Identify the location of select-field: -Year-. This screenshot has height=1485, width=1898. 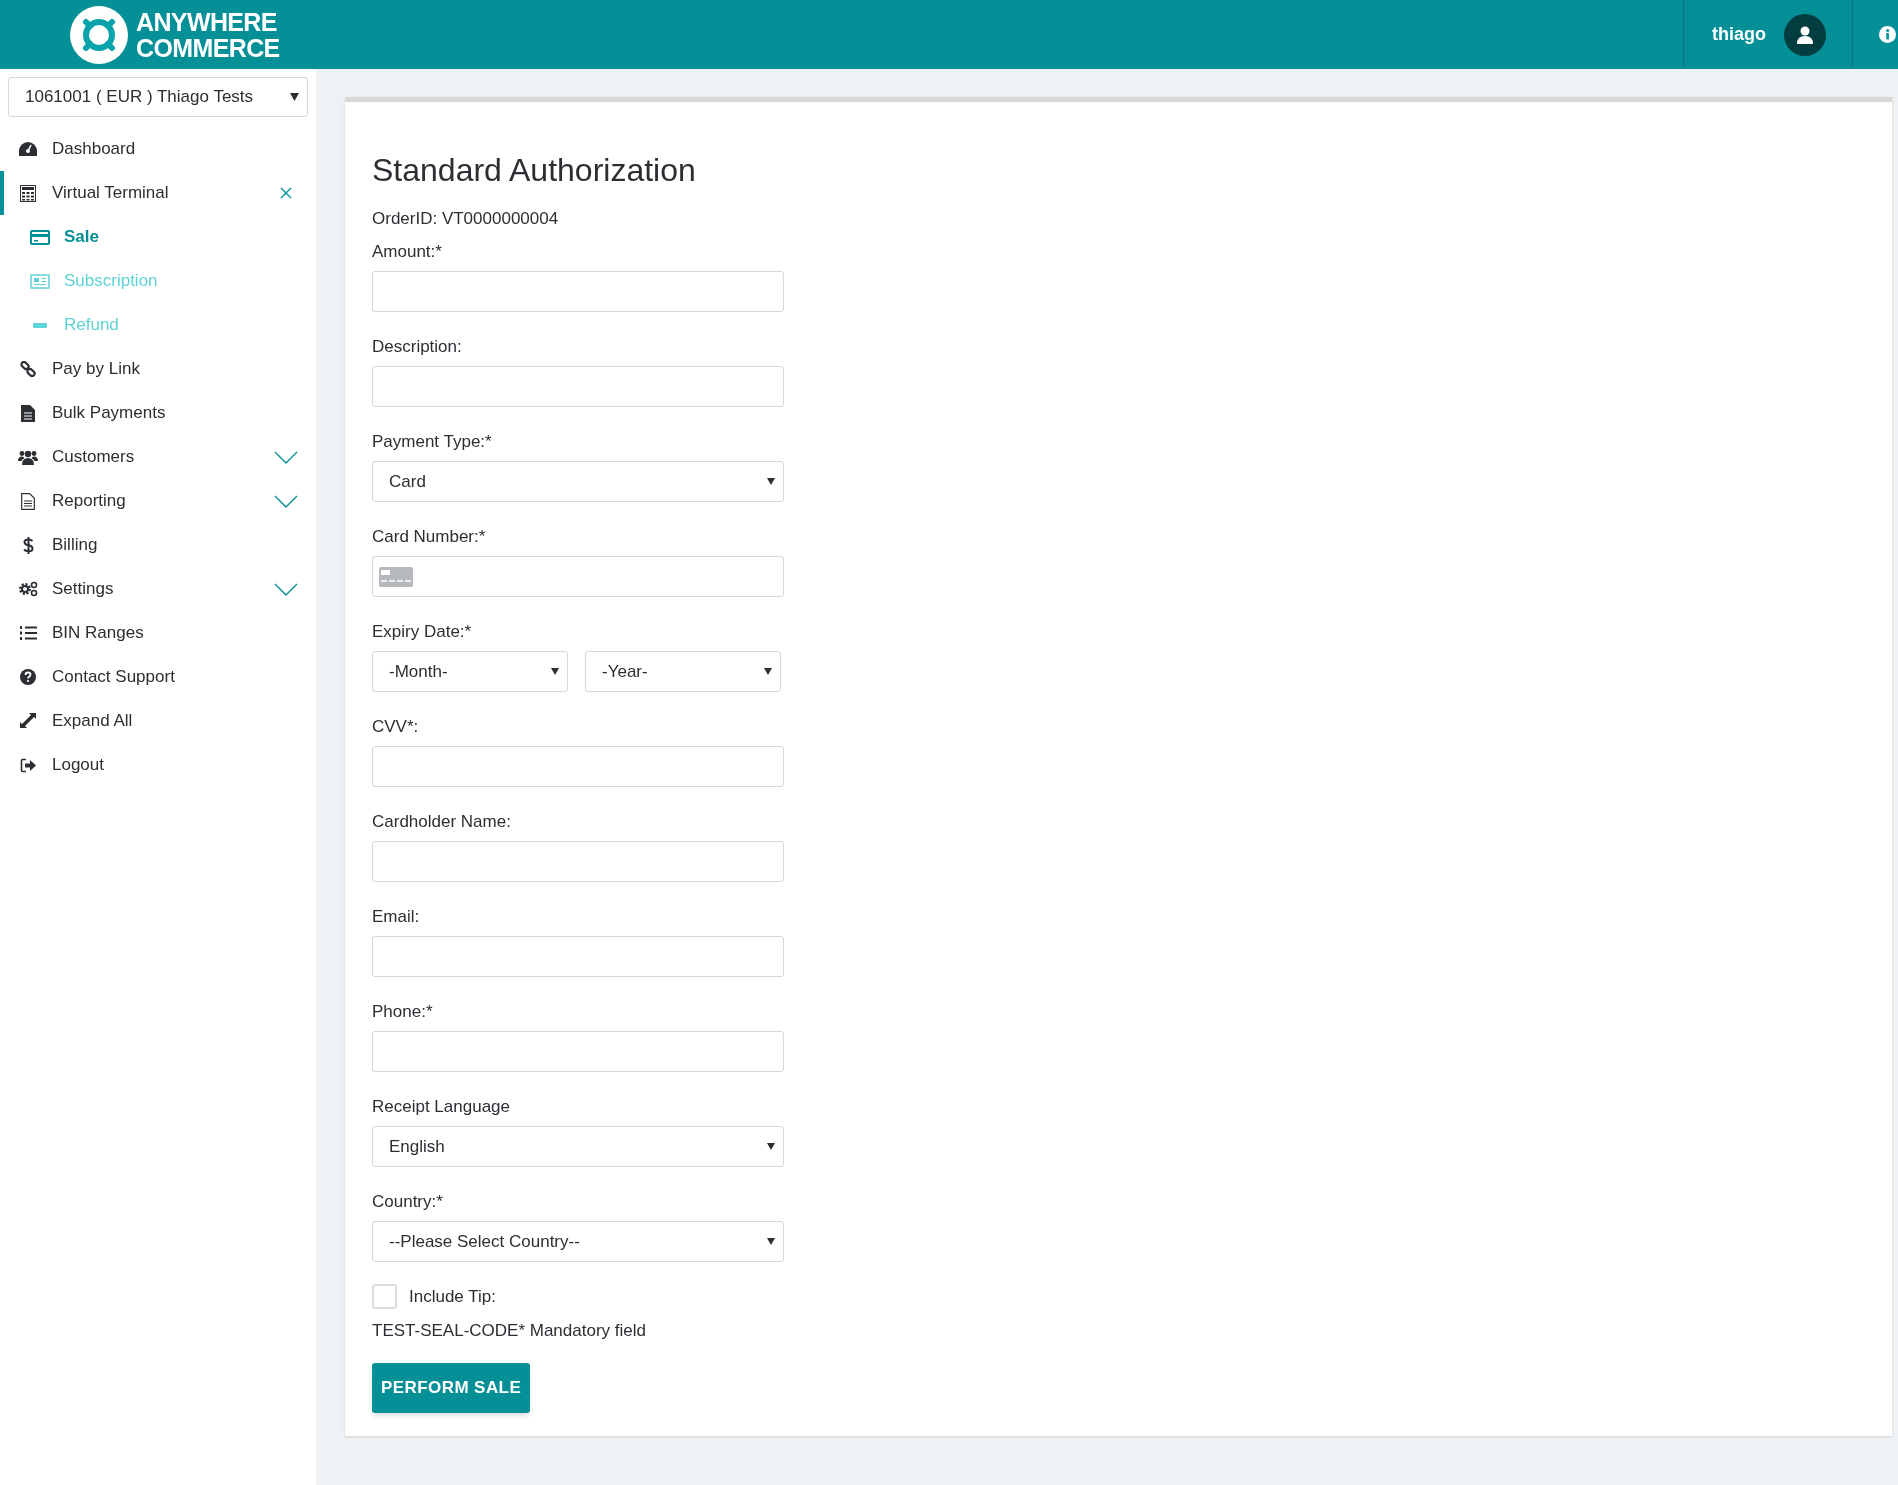
(683, 671).